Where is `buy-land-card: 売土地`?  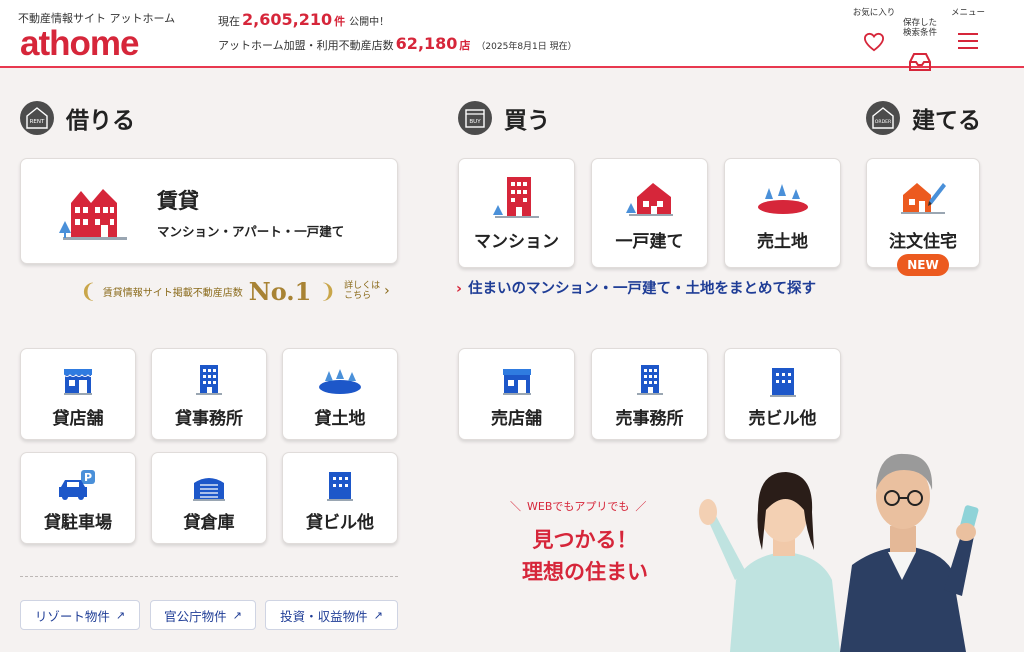 buy-land-card: 売土地 is located at coordinates (782, 213).